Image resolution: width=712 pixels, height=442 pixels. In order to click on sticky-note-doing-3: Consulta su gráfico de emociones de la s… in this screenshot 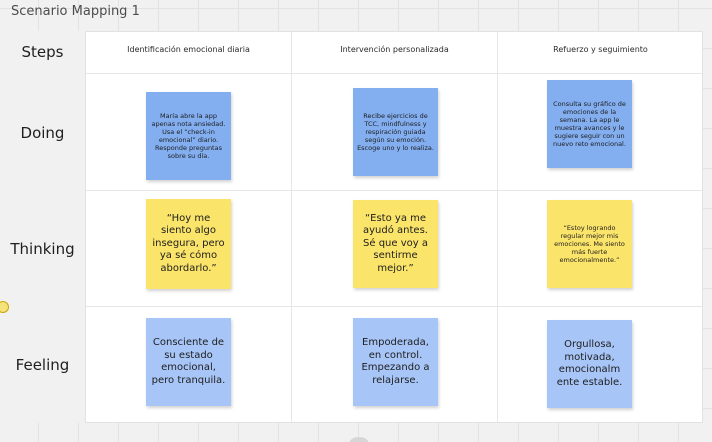, I will do `click(589, 124)`.